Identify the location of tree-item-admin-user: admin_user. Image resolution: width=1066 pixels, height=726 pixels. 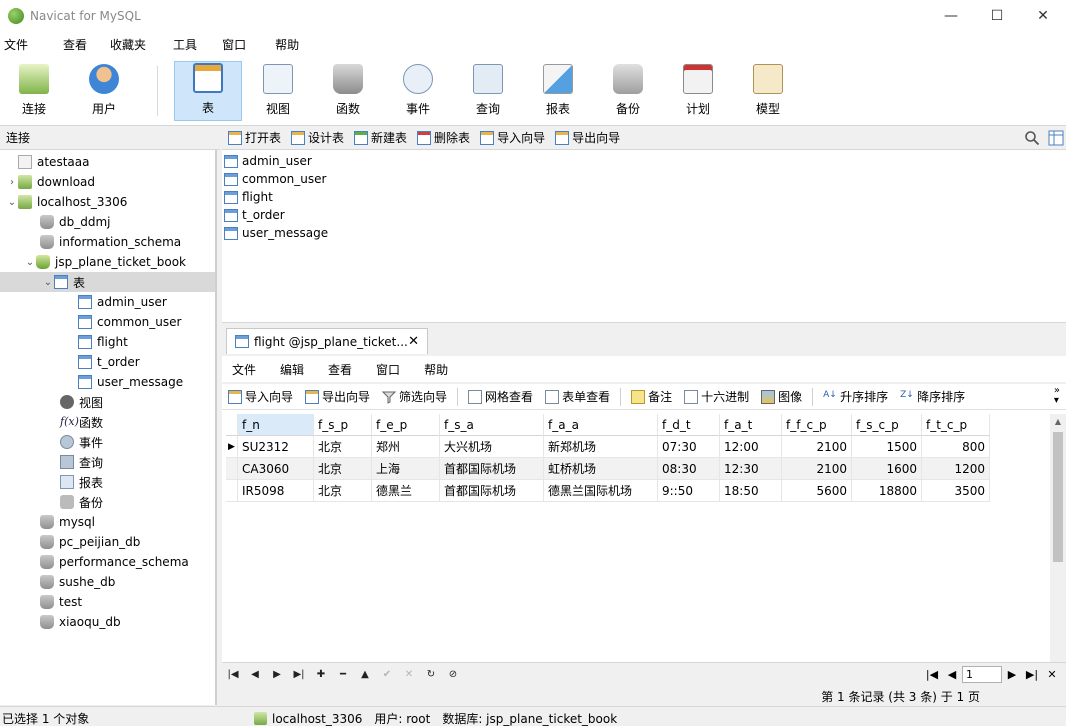
(107, 302).